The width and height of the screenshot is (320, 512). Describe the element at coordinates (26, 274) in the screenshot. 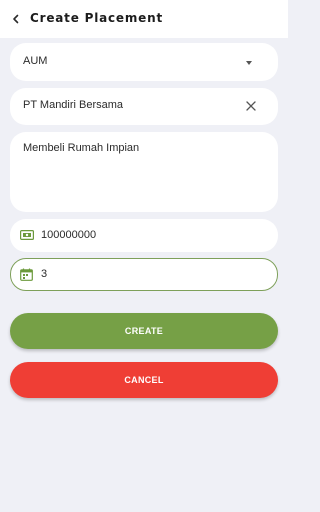

I see `calendar-icon` at that location.